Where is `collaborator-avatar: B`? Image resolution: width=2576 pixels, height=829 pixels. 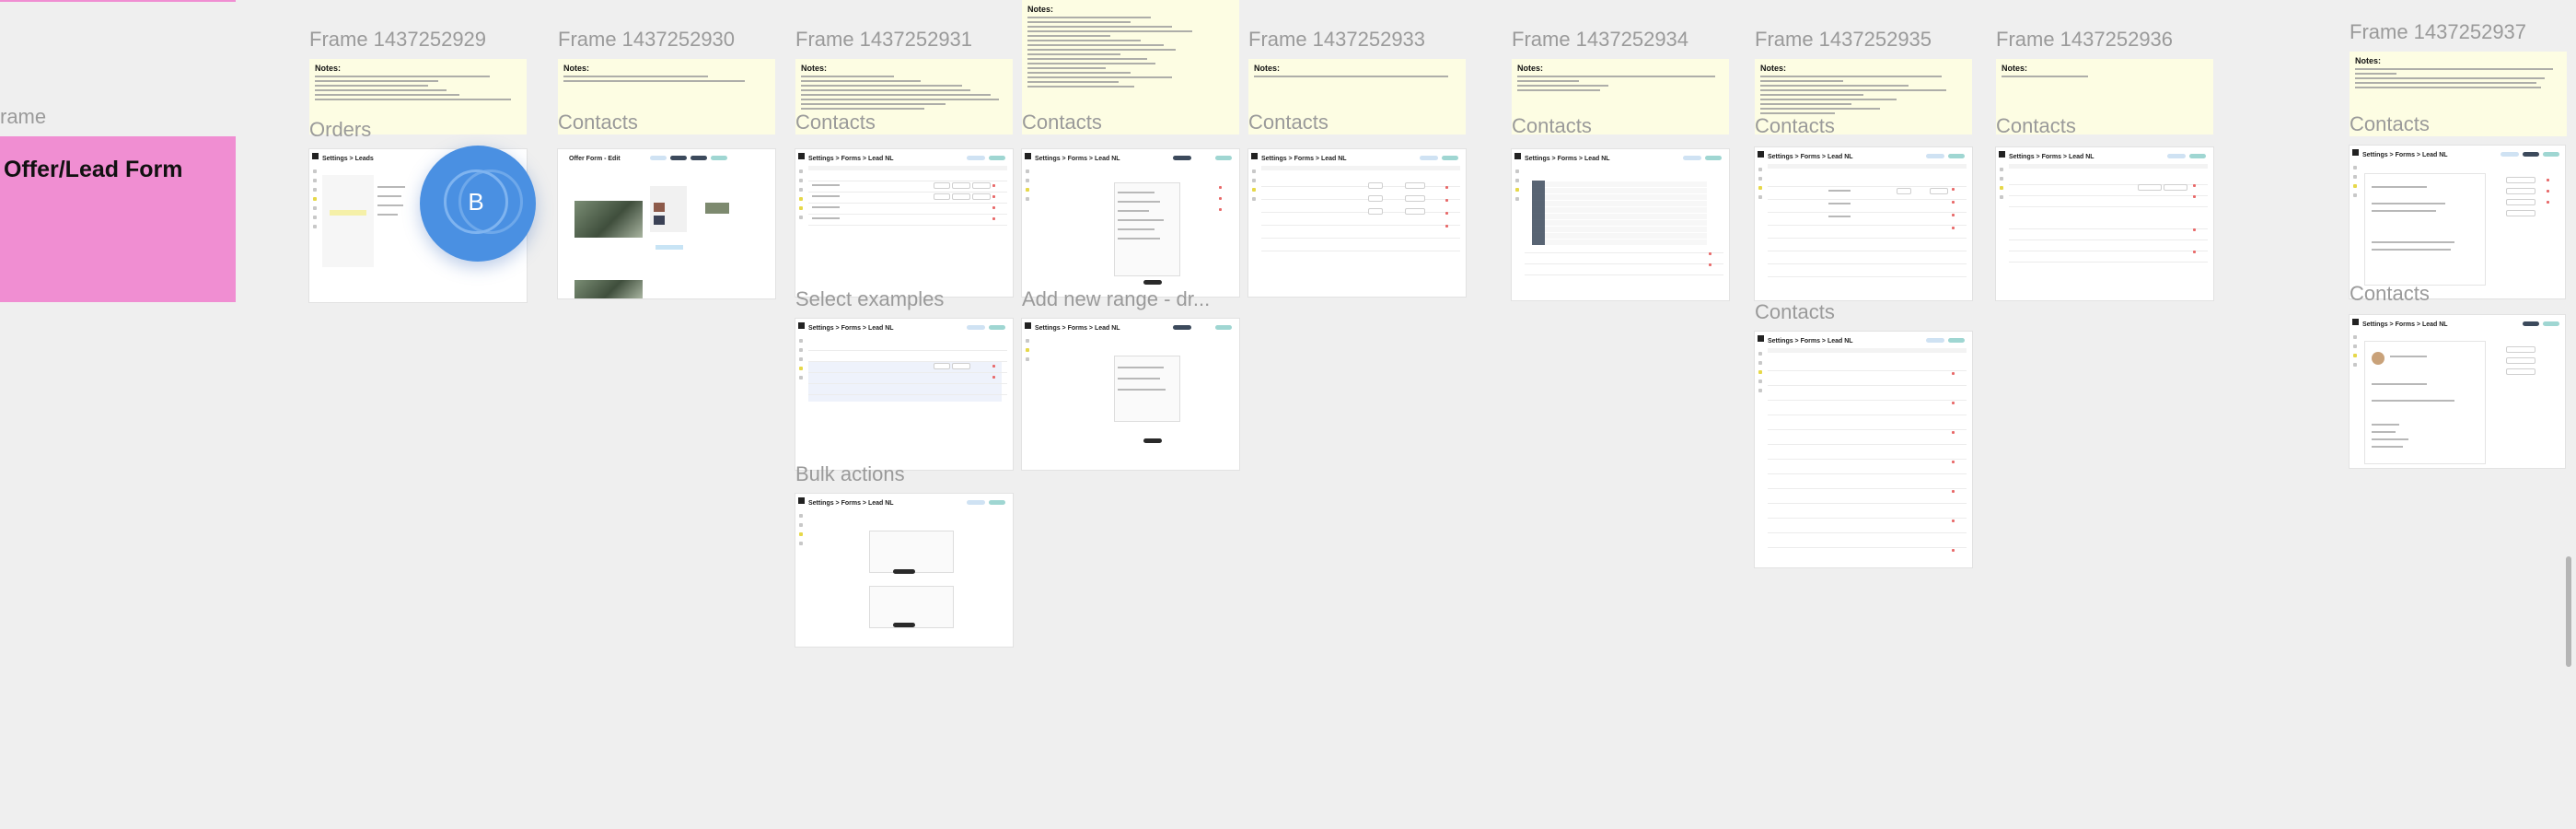
collaborator-avatar: B is located at coordinates (478, 204).